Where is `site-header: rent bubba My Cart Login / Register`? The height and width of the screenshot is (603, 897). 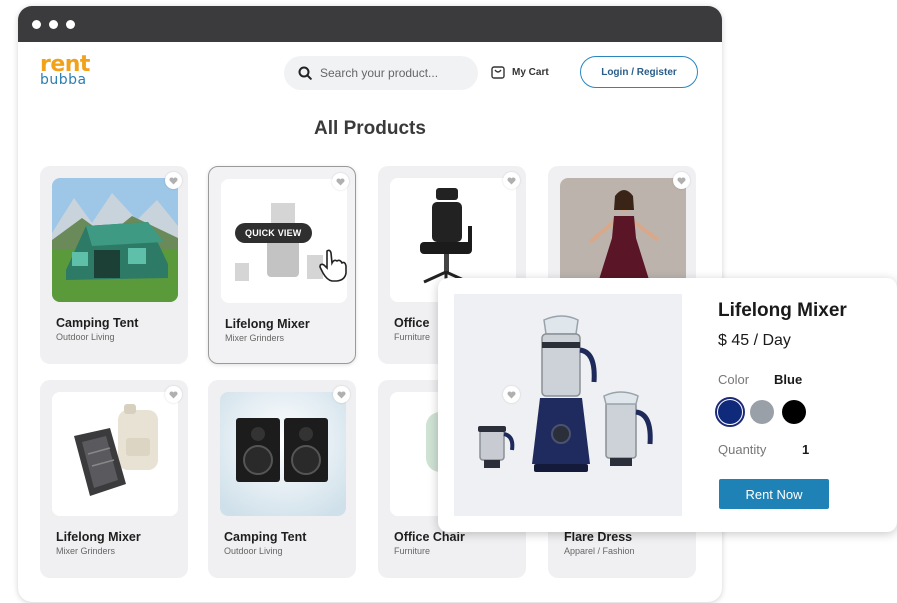 site-header: rent bubba My Cart Login / Register is located at coordinates (370, 74).